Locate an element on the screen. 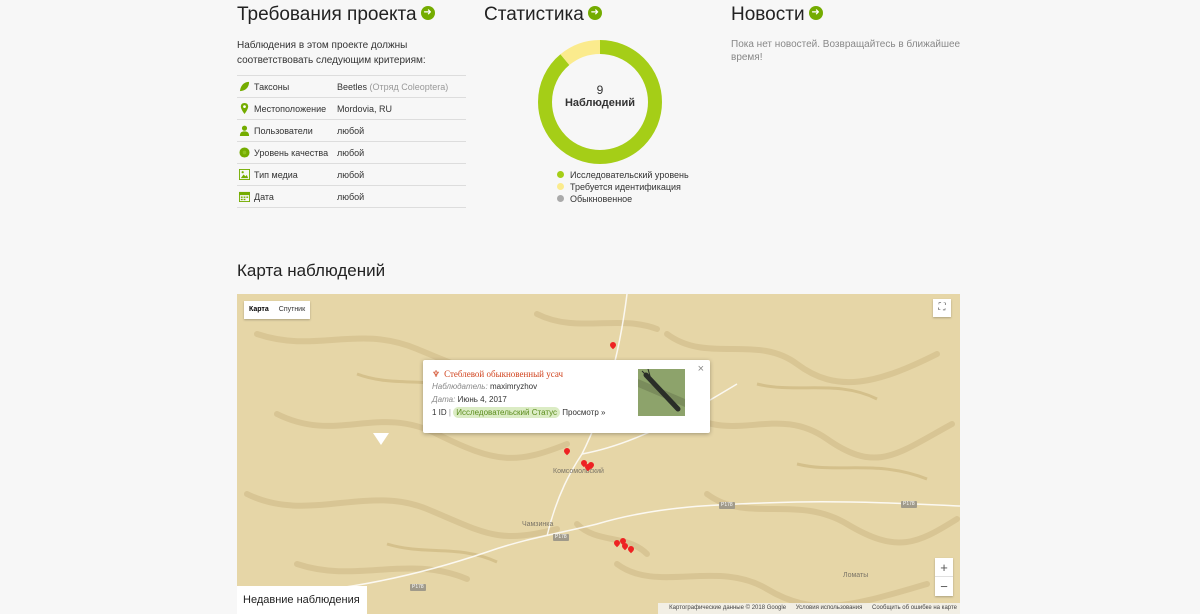 Image resolution: width=1200 pixels, height=614 pixels. observer-link: maximryzhov is located at coordinates (513, 386).